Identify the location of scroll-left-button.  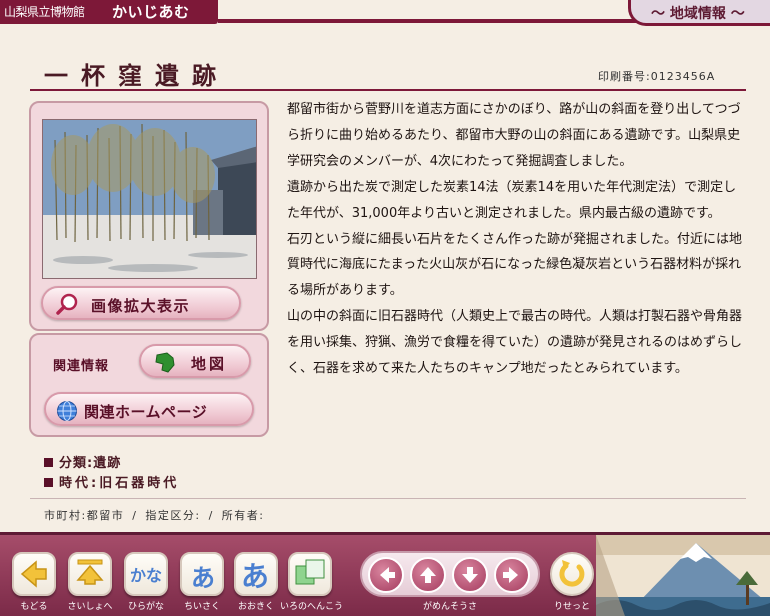
(386, 575).